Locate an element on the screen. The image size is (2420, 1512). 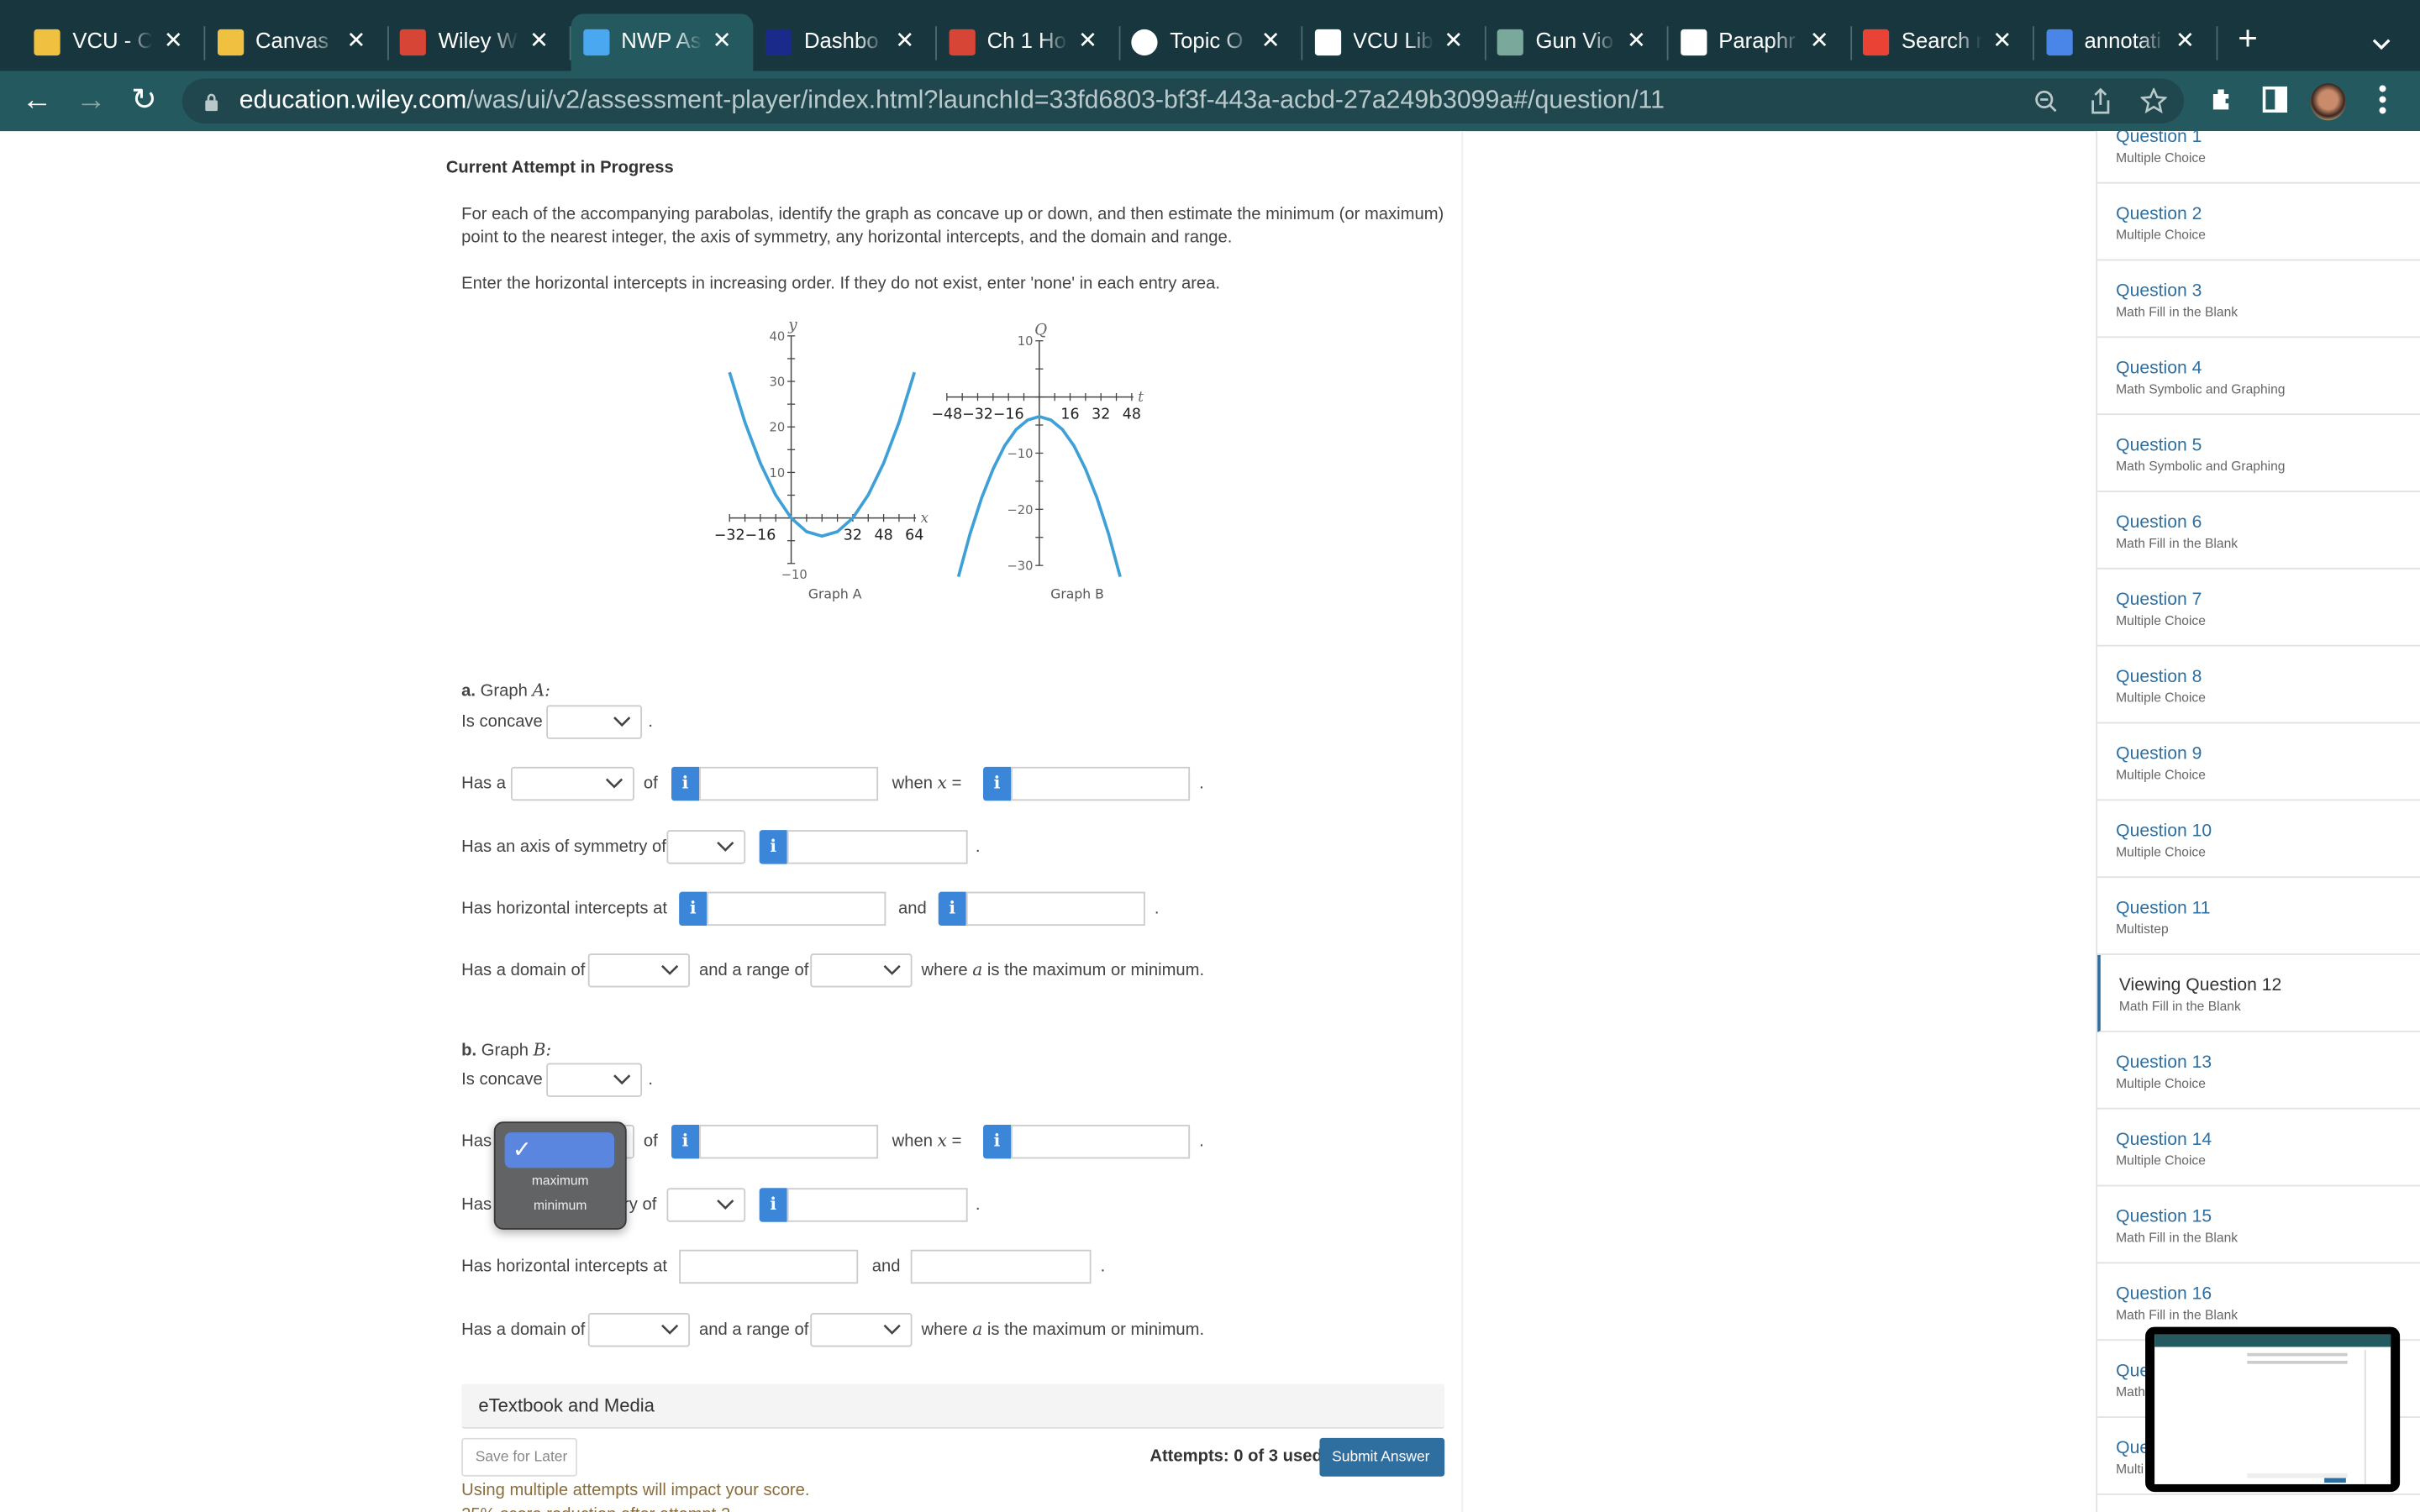
a-var: a is located at coordinates (977, 1329).